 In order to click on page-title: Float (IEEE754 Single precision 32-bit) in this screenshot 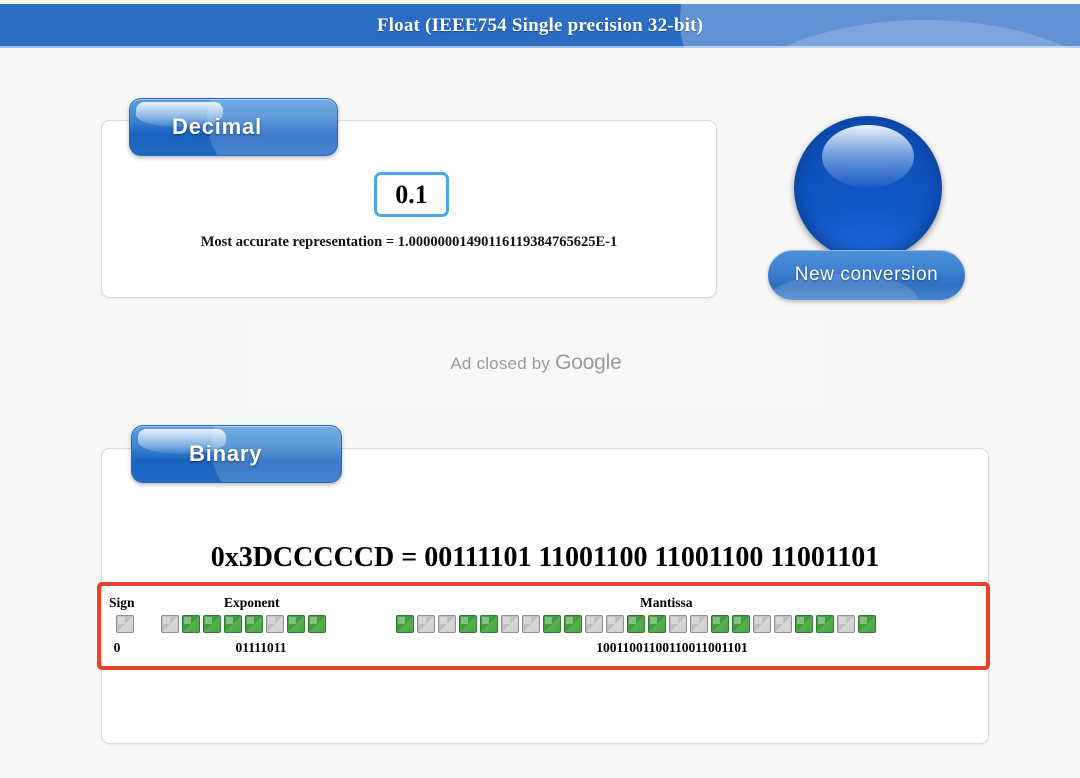, I will do `click(540, 25)`.